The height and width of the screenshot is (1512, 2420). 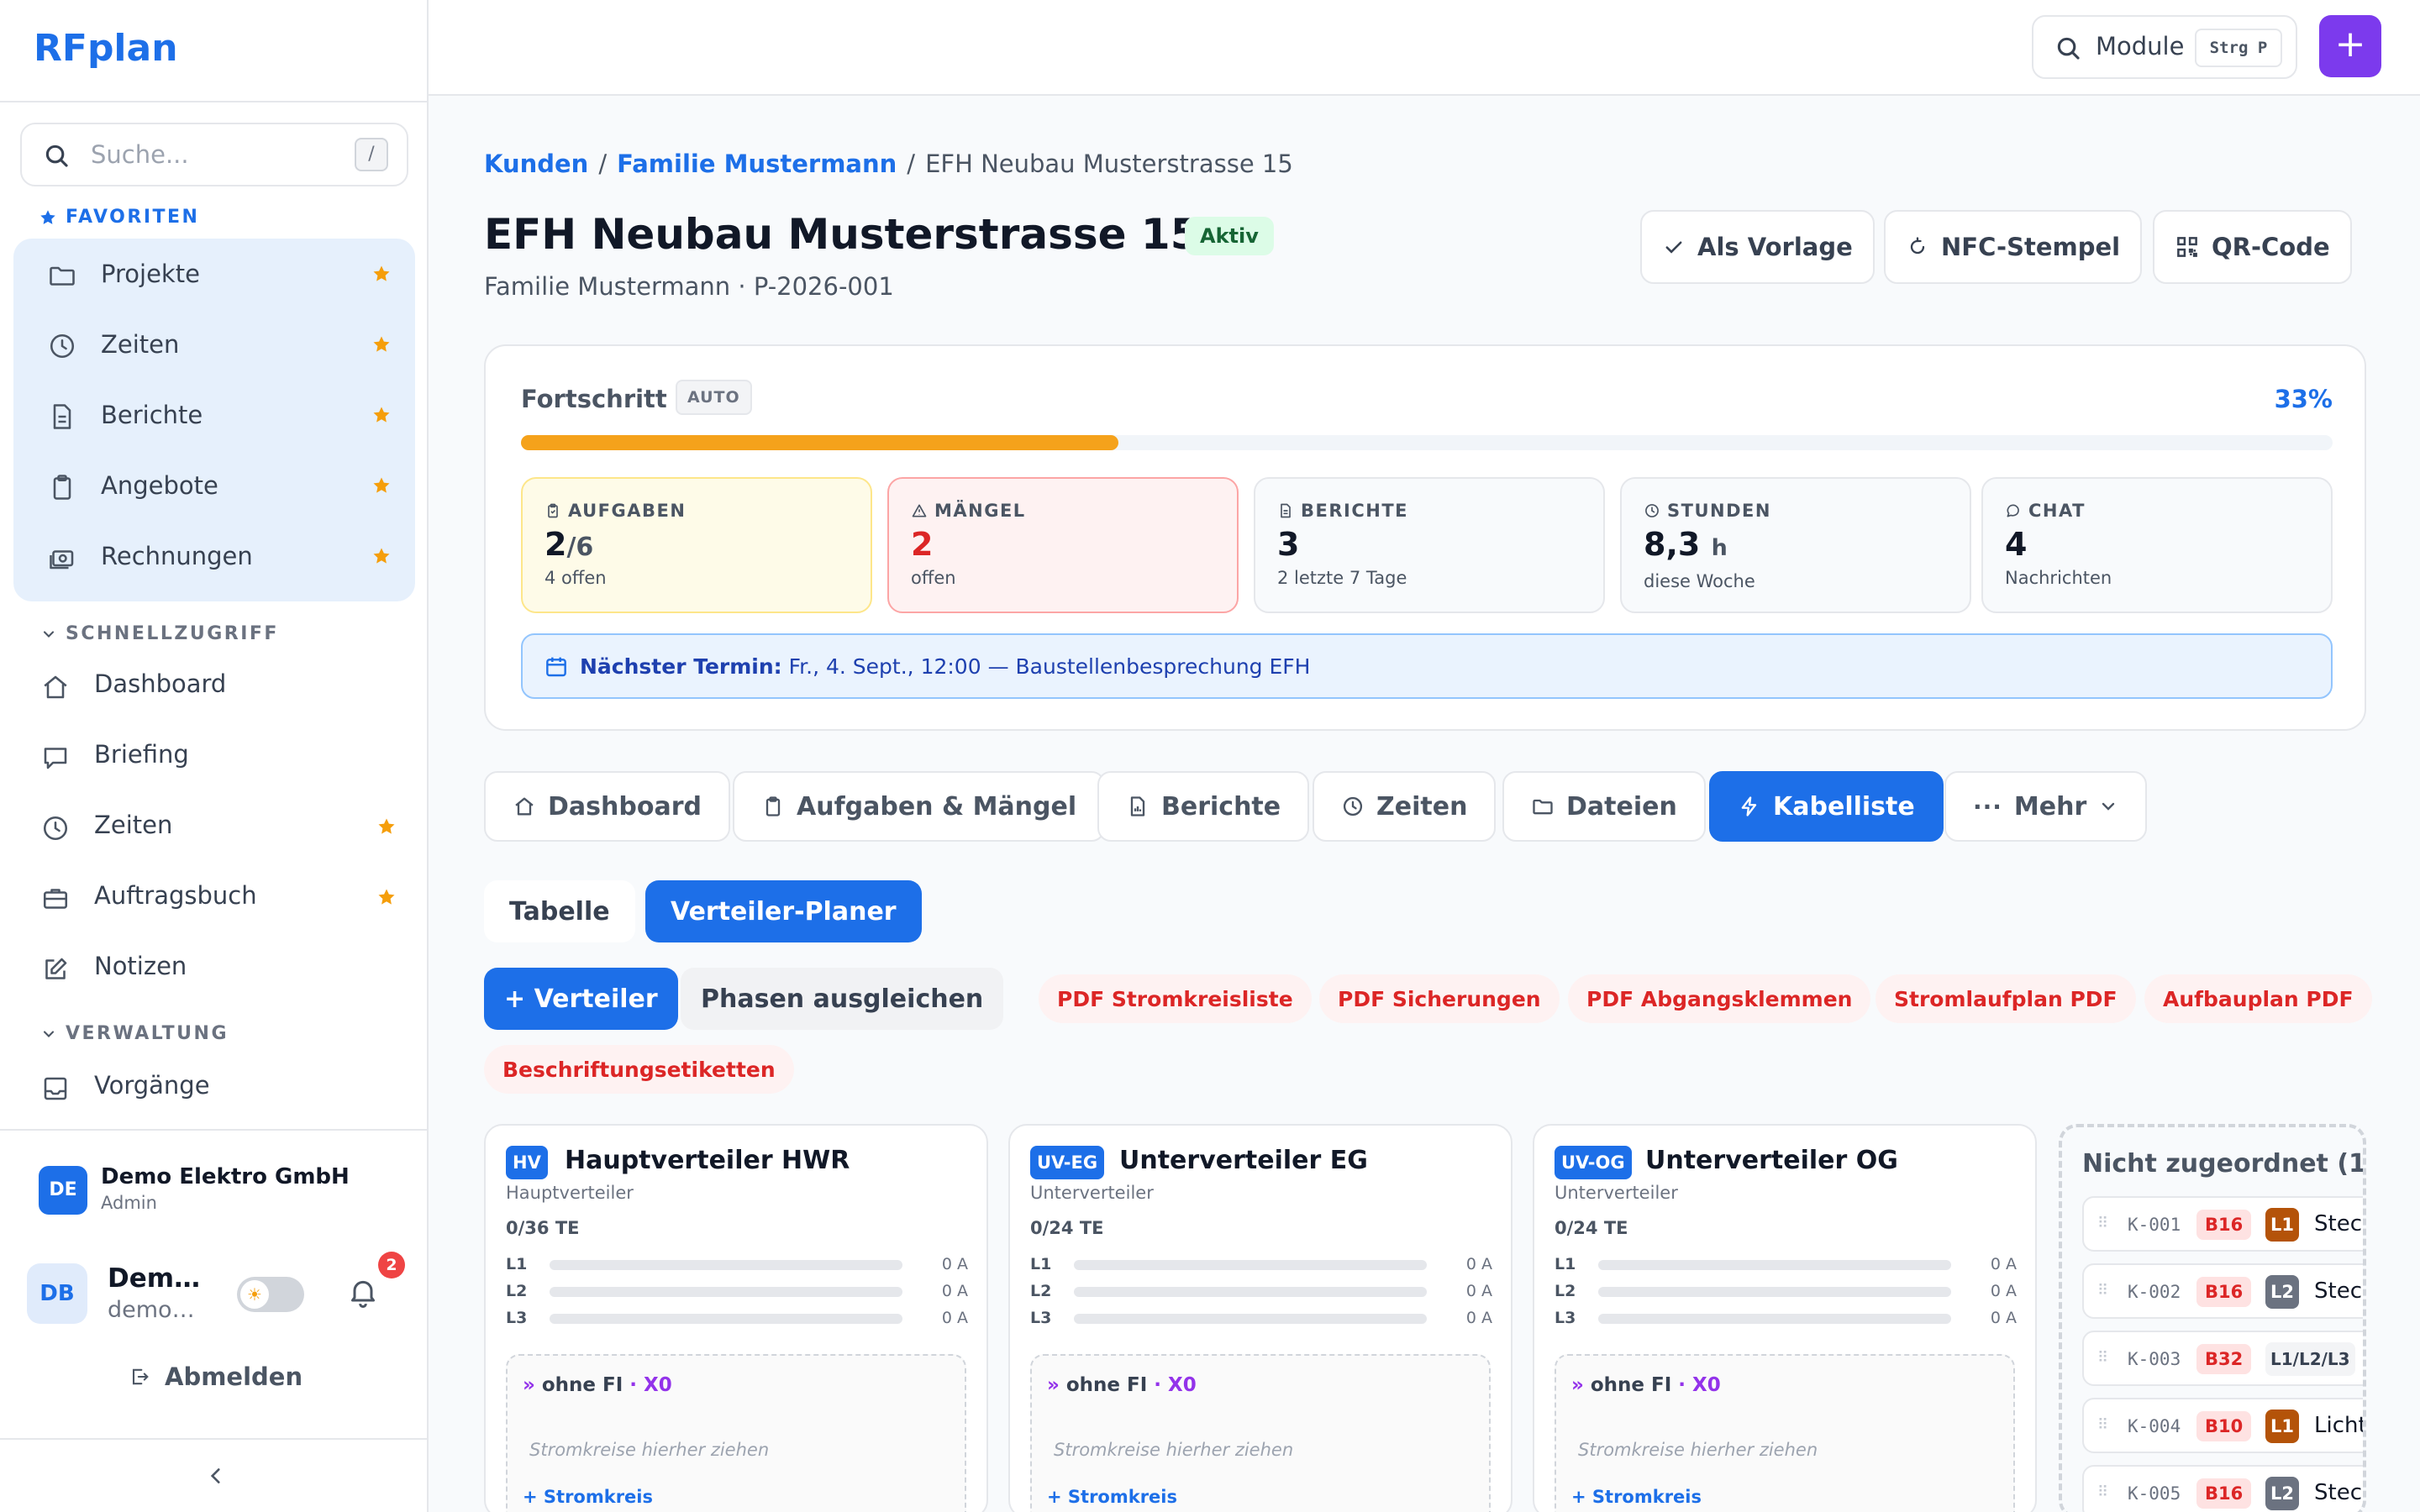 I want to click on distributor-te: 0/24 TE, so click(x=1067, y=1228).